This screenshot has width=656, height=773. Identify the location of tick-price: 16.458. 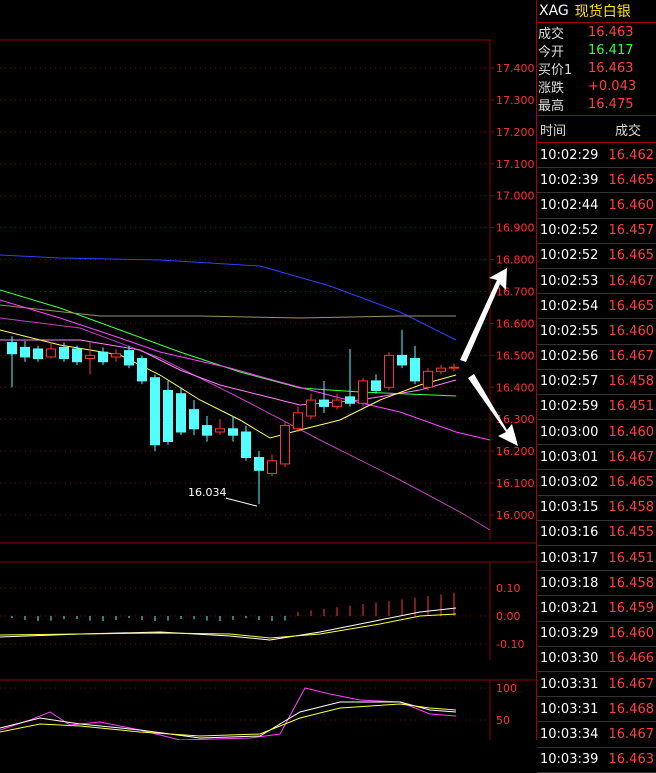
(631, 508).